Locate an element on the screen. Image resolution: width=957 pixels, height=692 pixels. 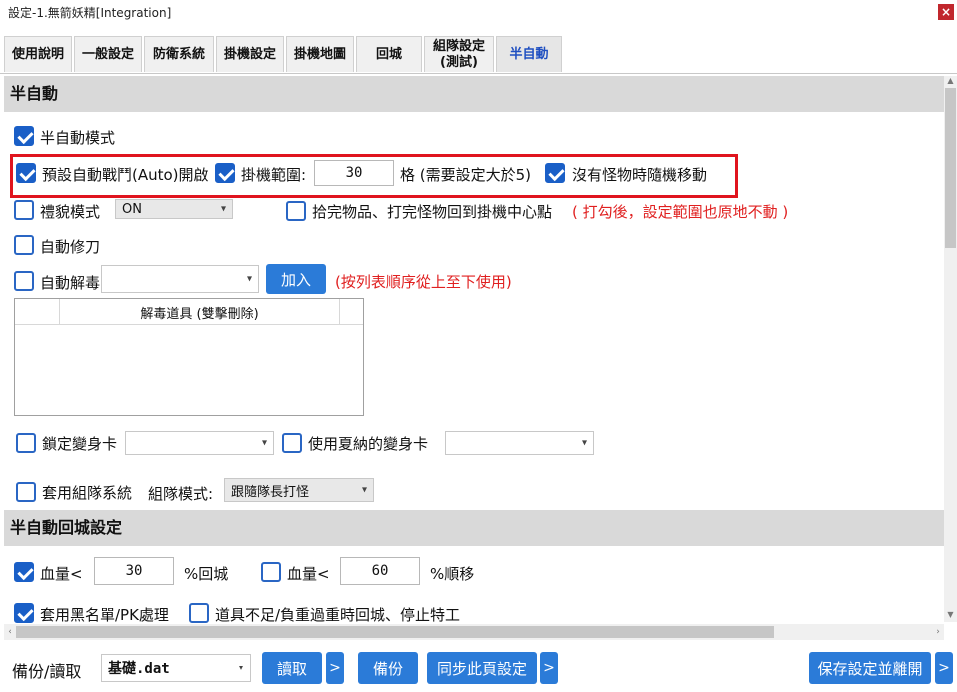
party-system-checkbox is located at coordinates (26, 492).